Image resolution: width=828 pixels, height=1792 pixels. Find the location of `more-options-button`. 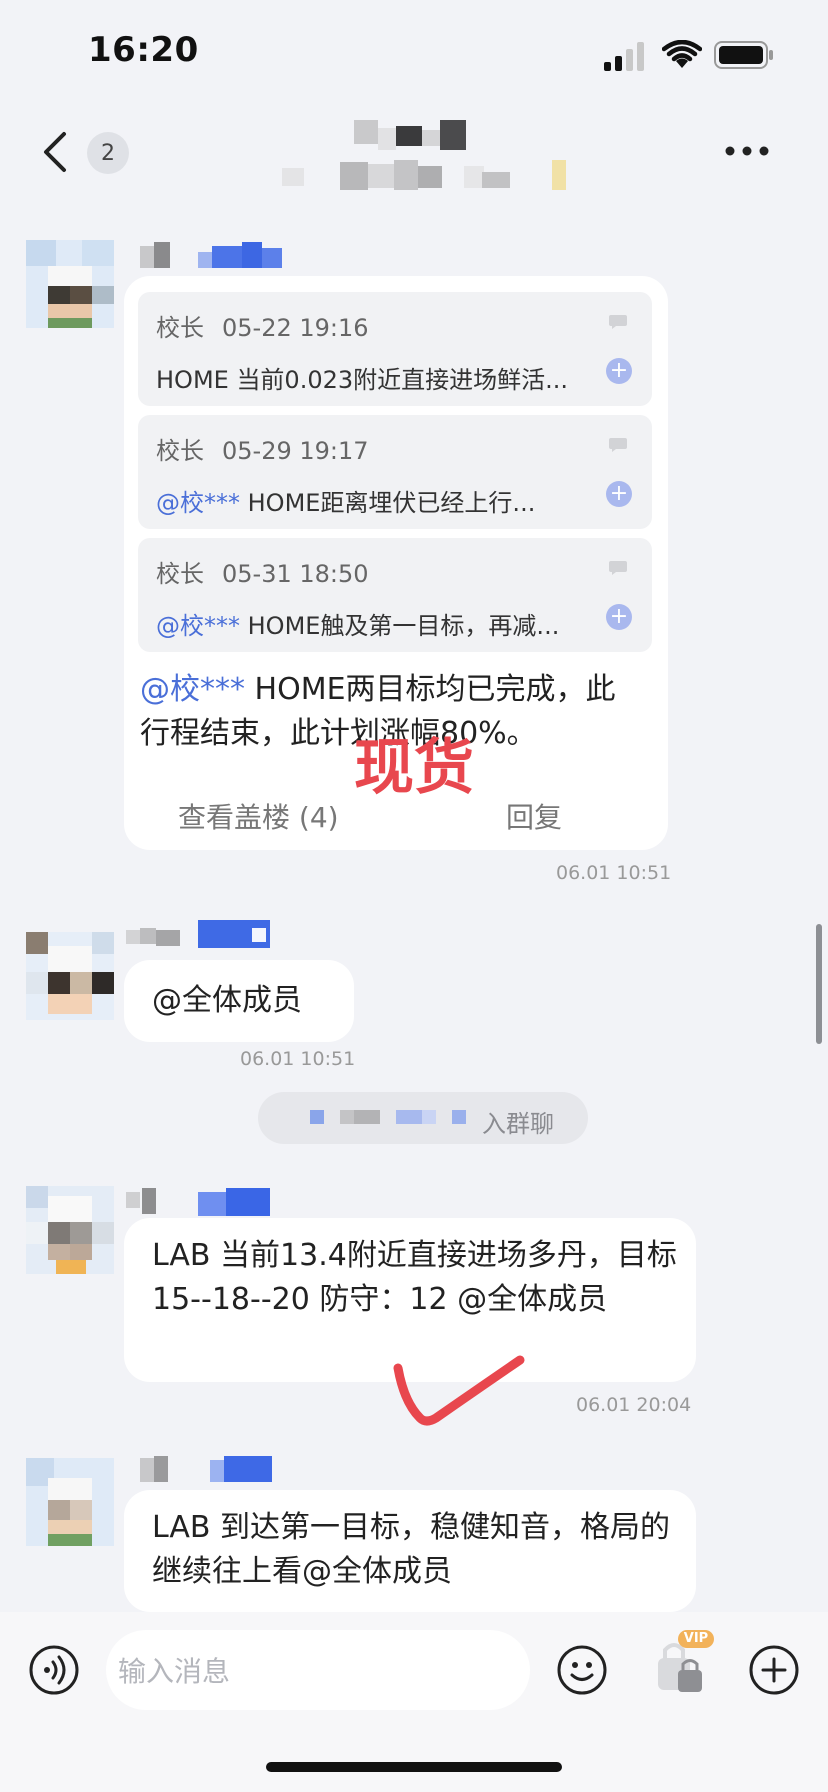

more-options-button is located at coordinates (747, 151).